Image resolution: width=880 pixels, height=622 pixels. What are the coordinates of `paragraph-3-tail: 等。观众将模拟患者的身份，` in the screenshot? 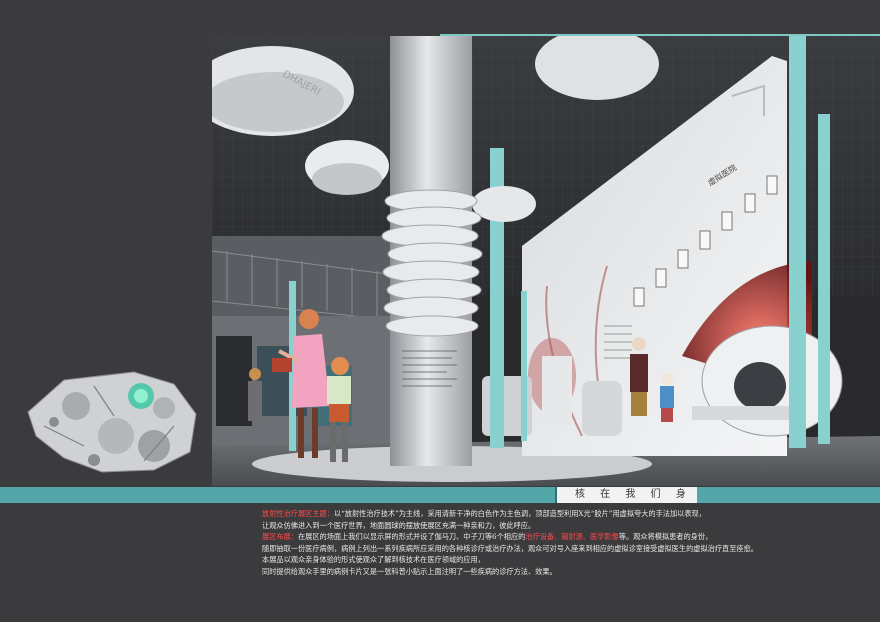 It's located at (665, 537).